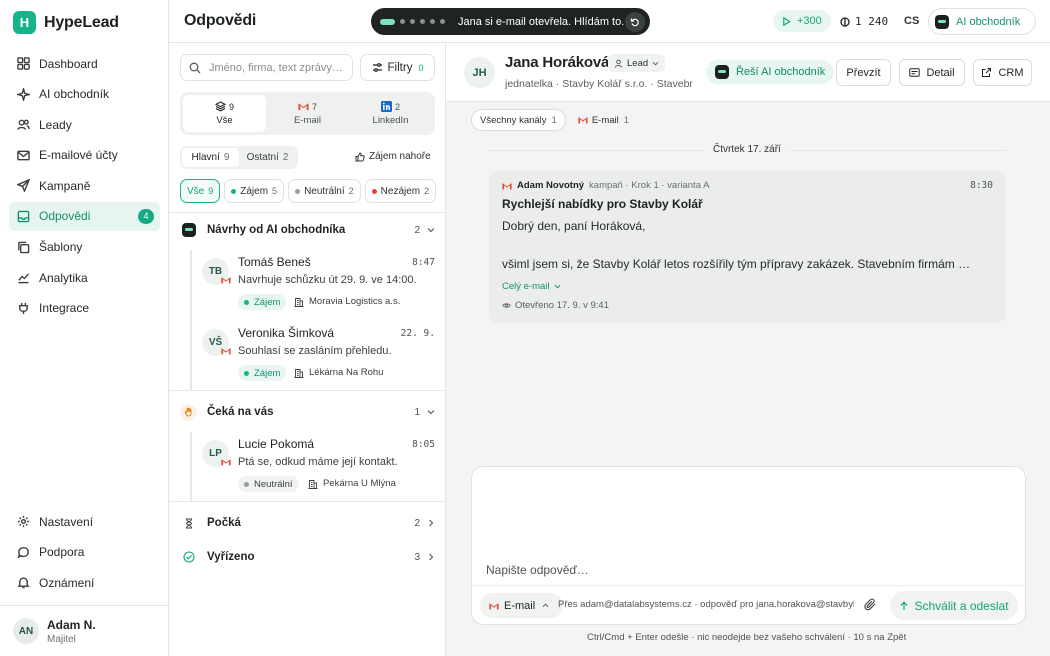 This screenshot has height=656, width=1050. I want to click on undo-button, so click(635, 21).